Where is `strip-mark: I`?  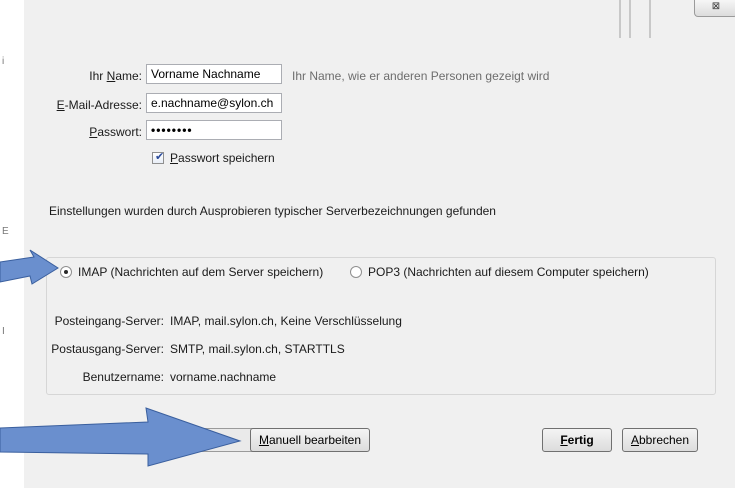
strip-mark: I is located at coordinates (3, 331).